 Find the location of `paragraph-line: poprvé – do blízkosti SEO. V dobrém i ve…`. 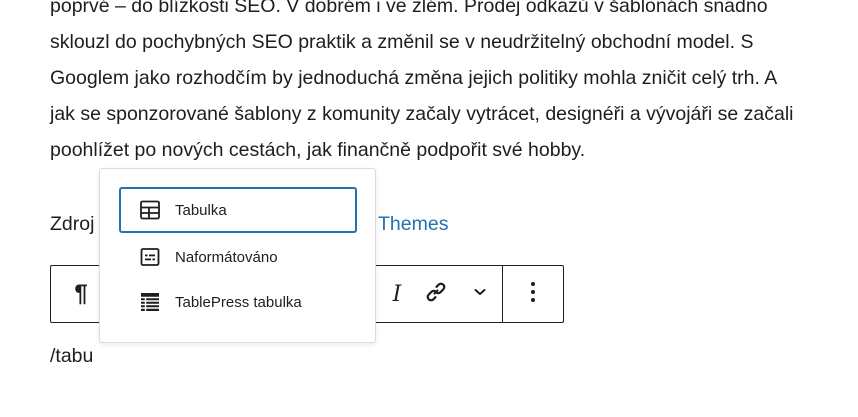

paragraph-line: poprvé – do blízkosti SEO. V dobrém i ve… is located at coordinates (409, 8).